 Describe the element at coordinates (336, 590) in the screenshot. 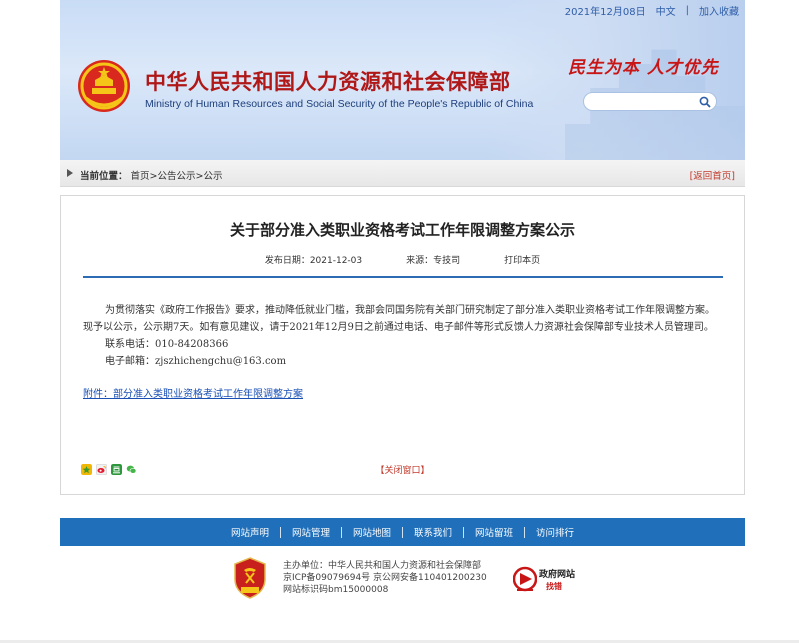

I see `footer-site-id: 网站标识码bm15000008` at that location.